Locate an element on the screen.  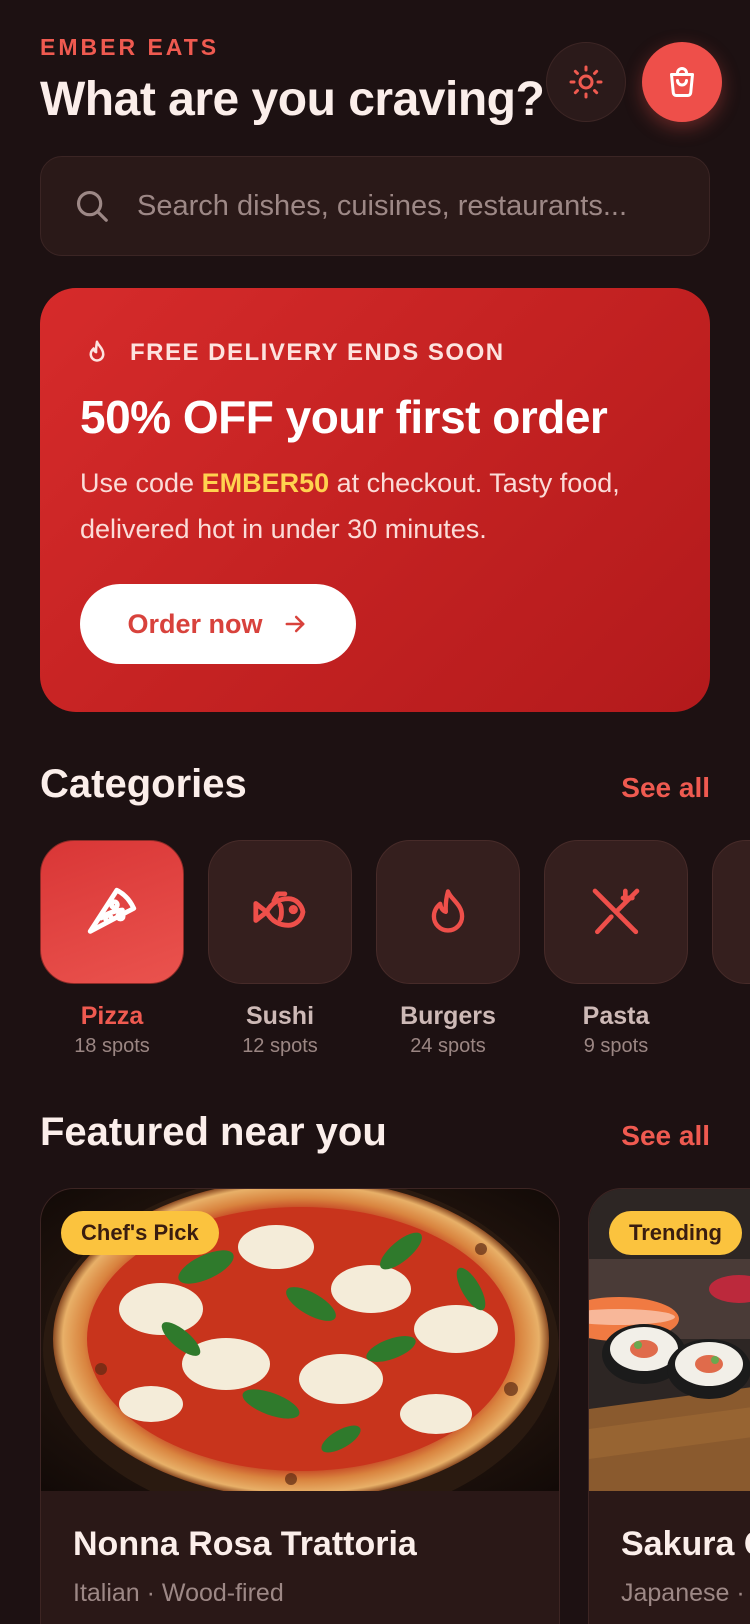
category-name: Pasta is located at coordinates (616, 1016).